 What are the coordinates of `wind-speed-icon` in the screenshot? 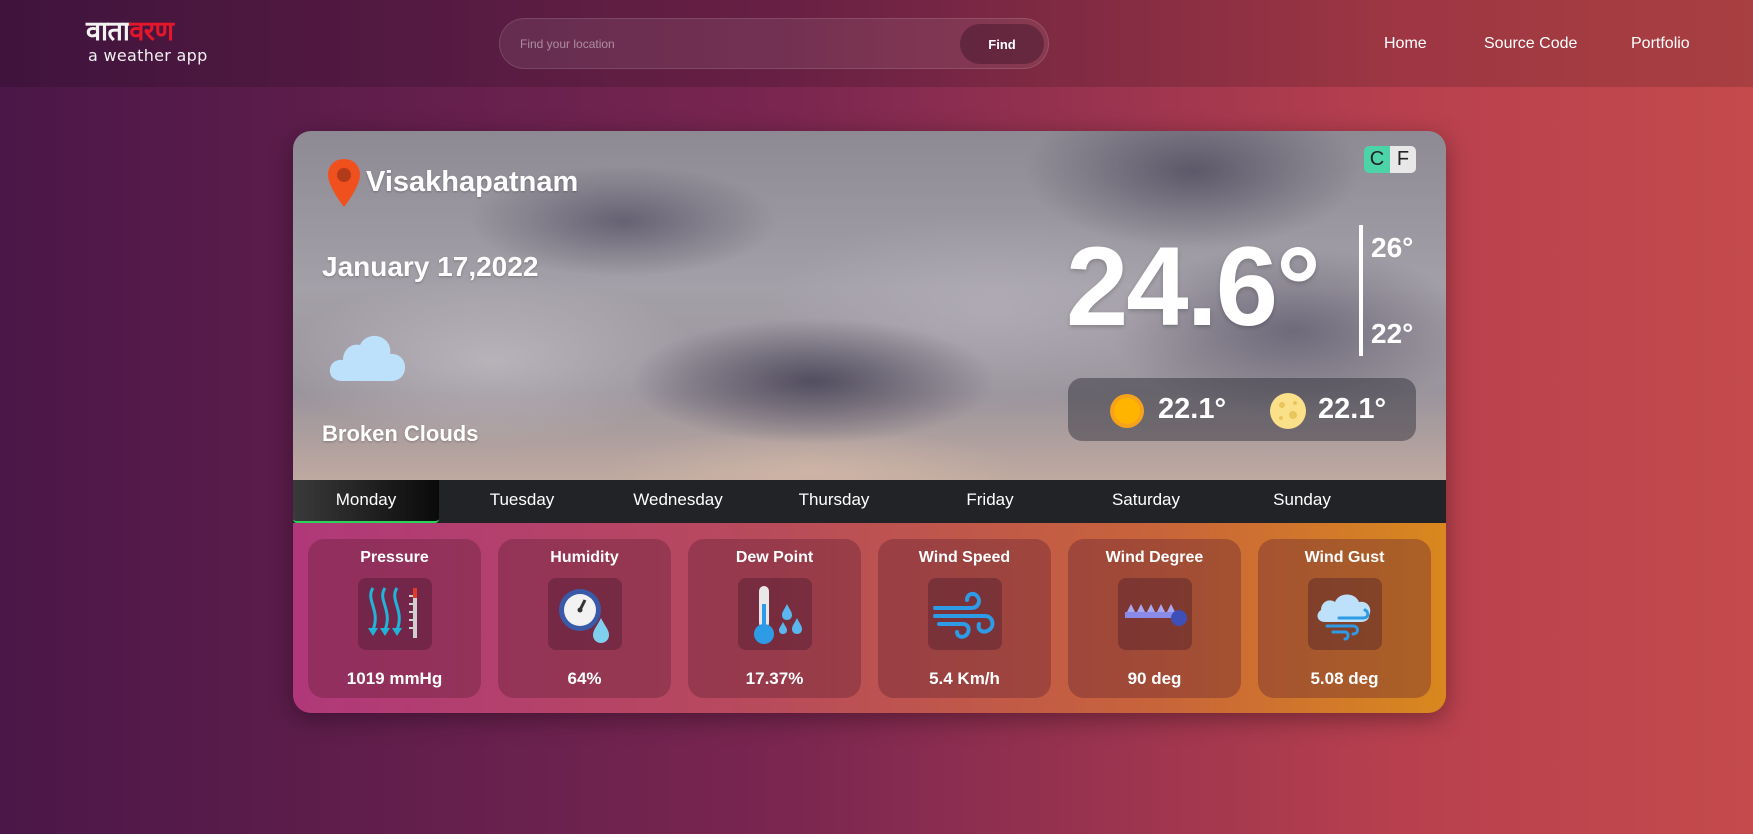 It's located at (963, 615).